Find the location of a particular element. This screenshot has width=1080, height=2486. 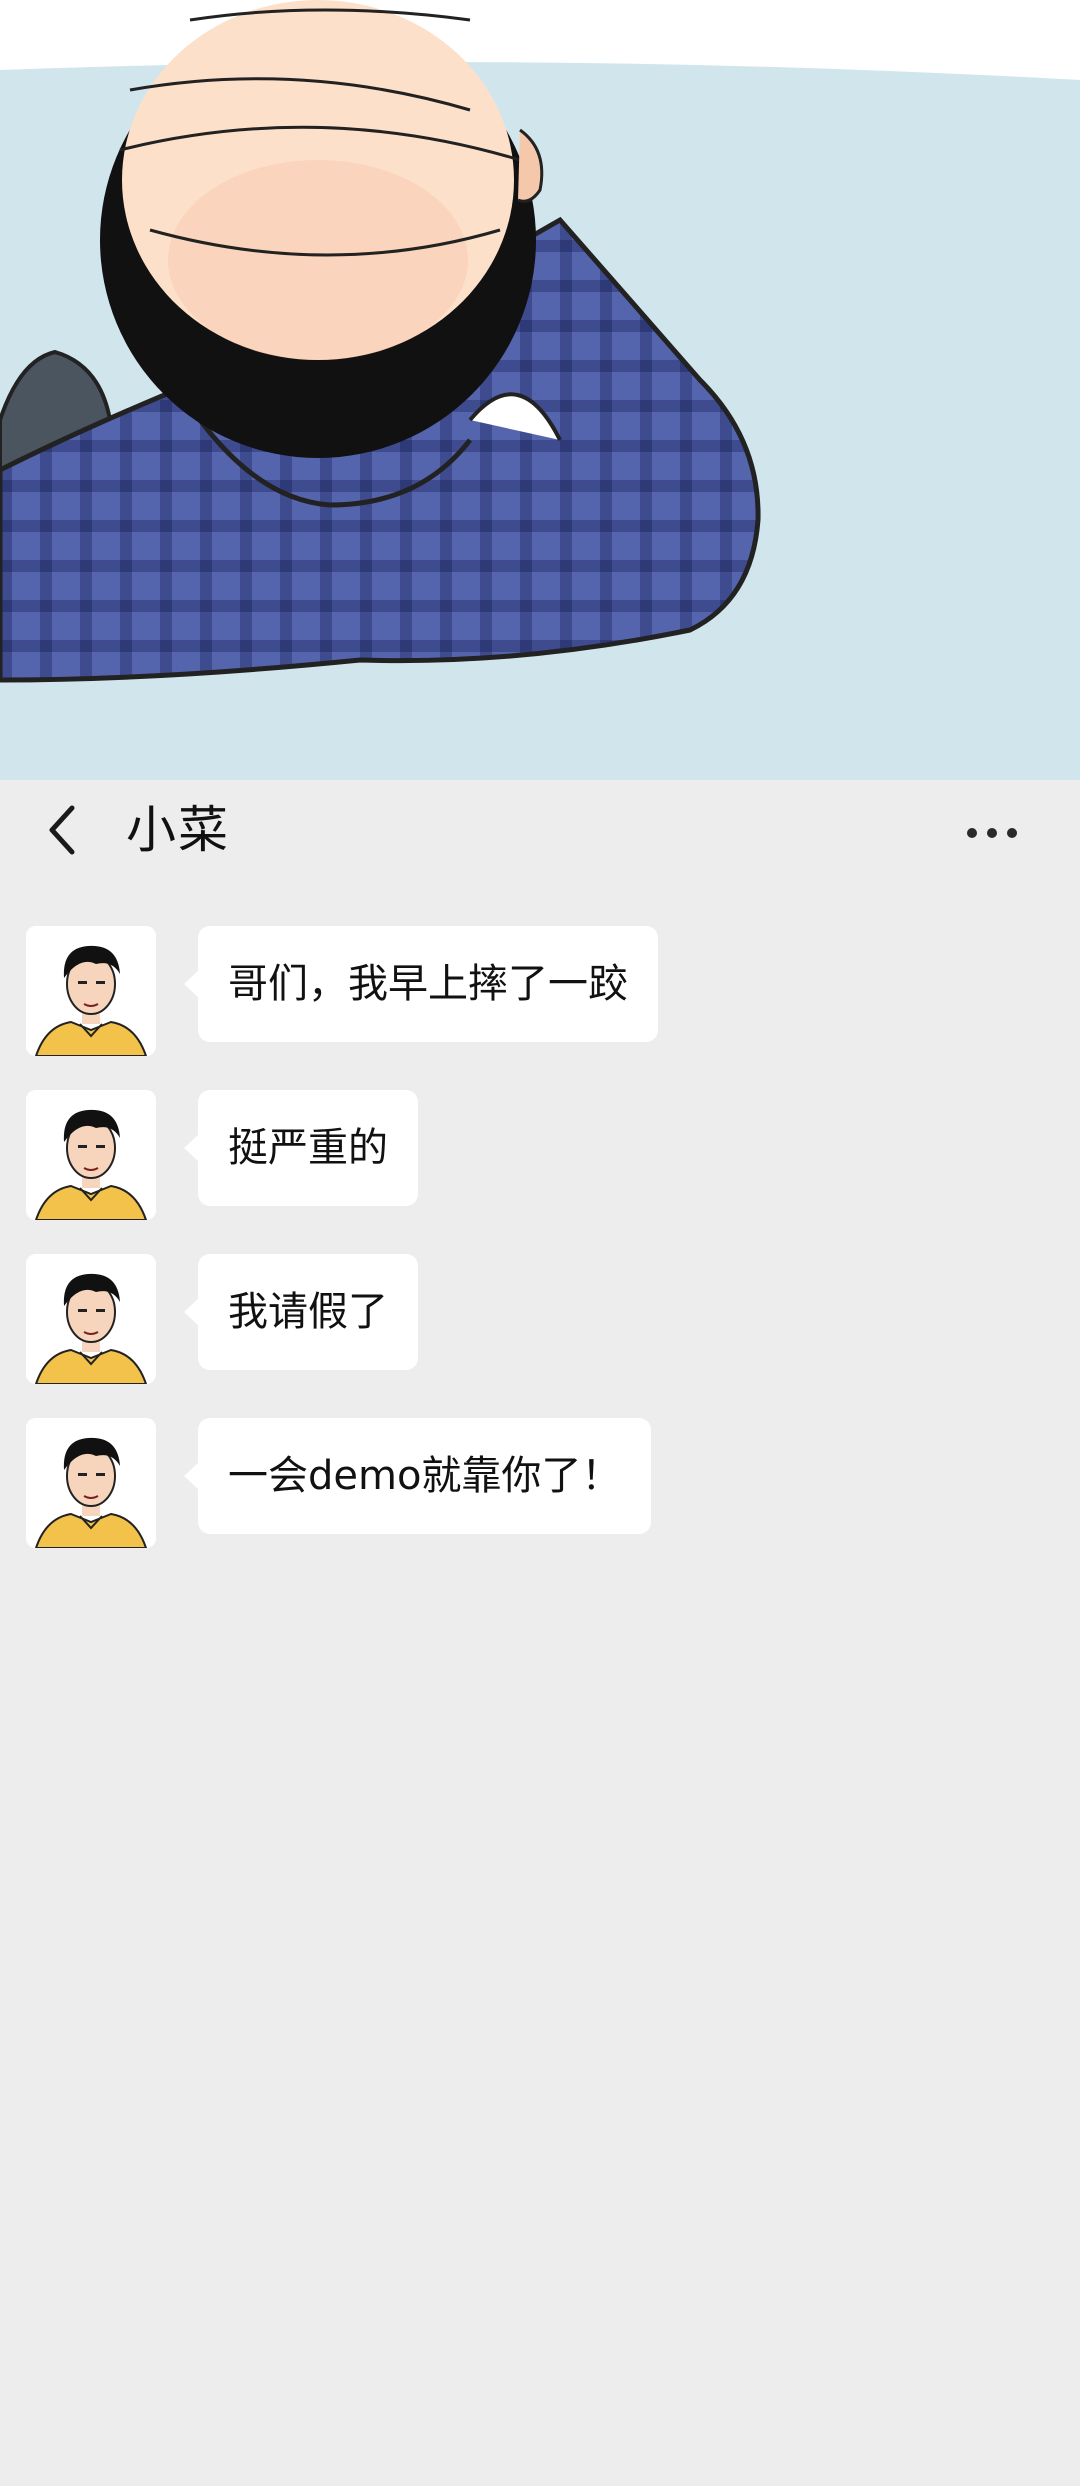

message-row: 哥们，我早上摔了一跤 is located at coordinates (526, 991).